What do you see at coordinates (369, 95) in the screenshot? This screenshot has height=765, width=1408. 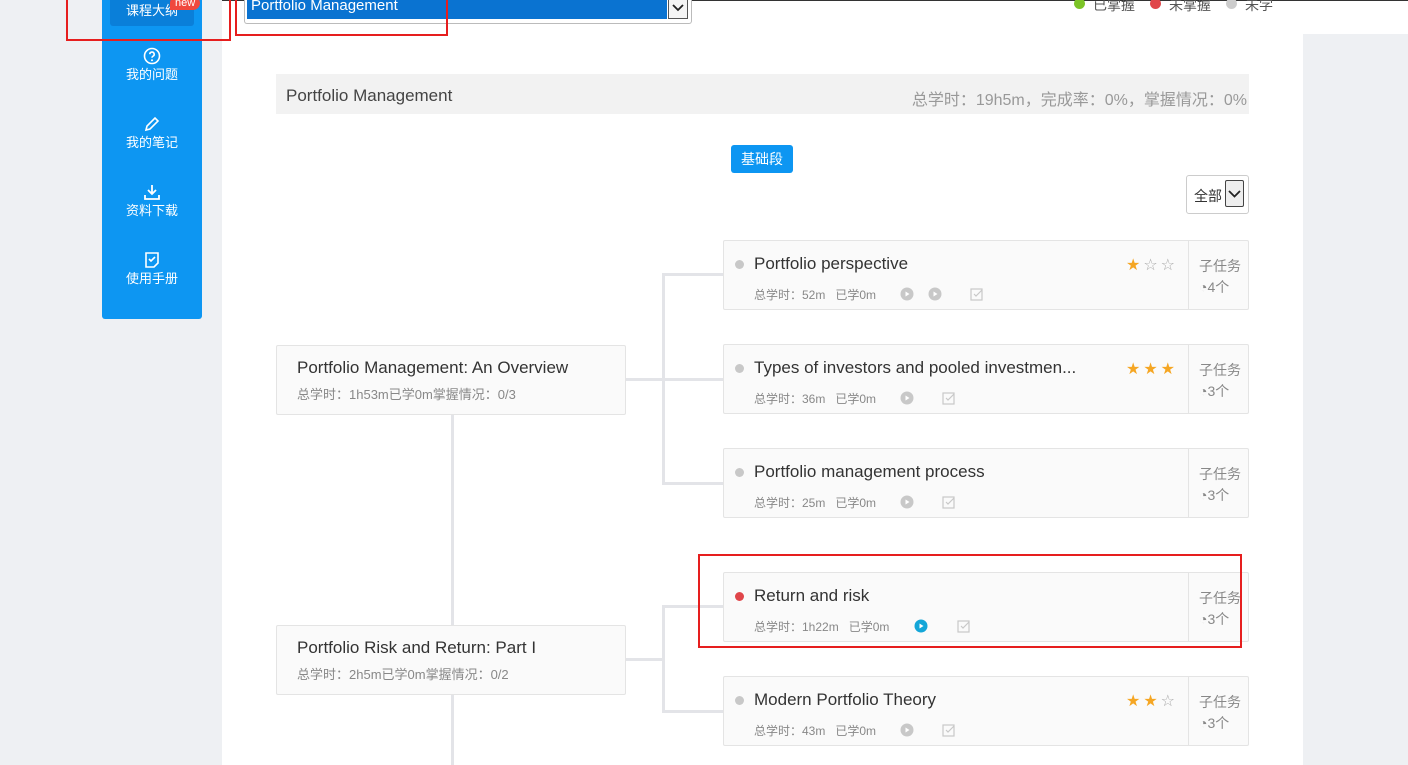 I see `course-title: Portfolio Management` at bounding box center [369, 95].